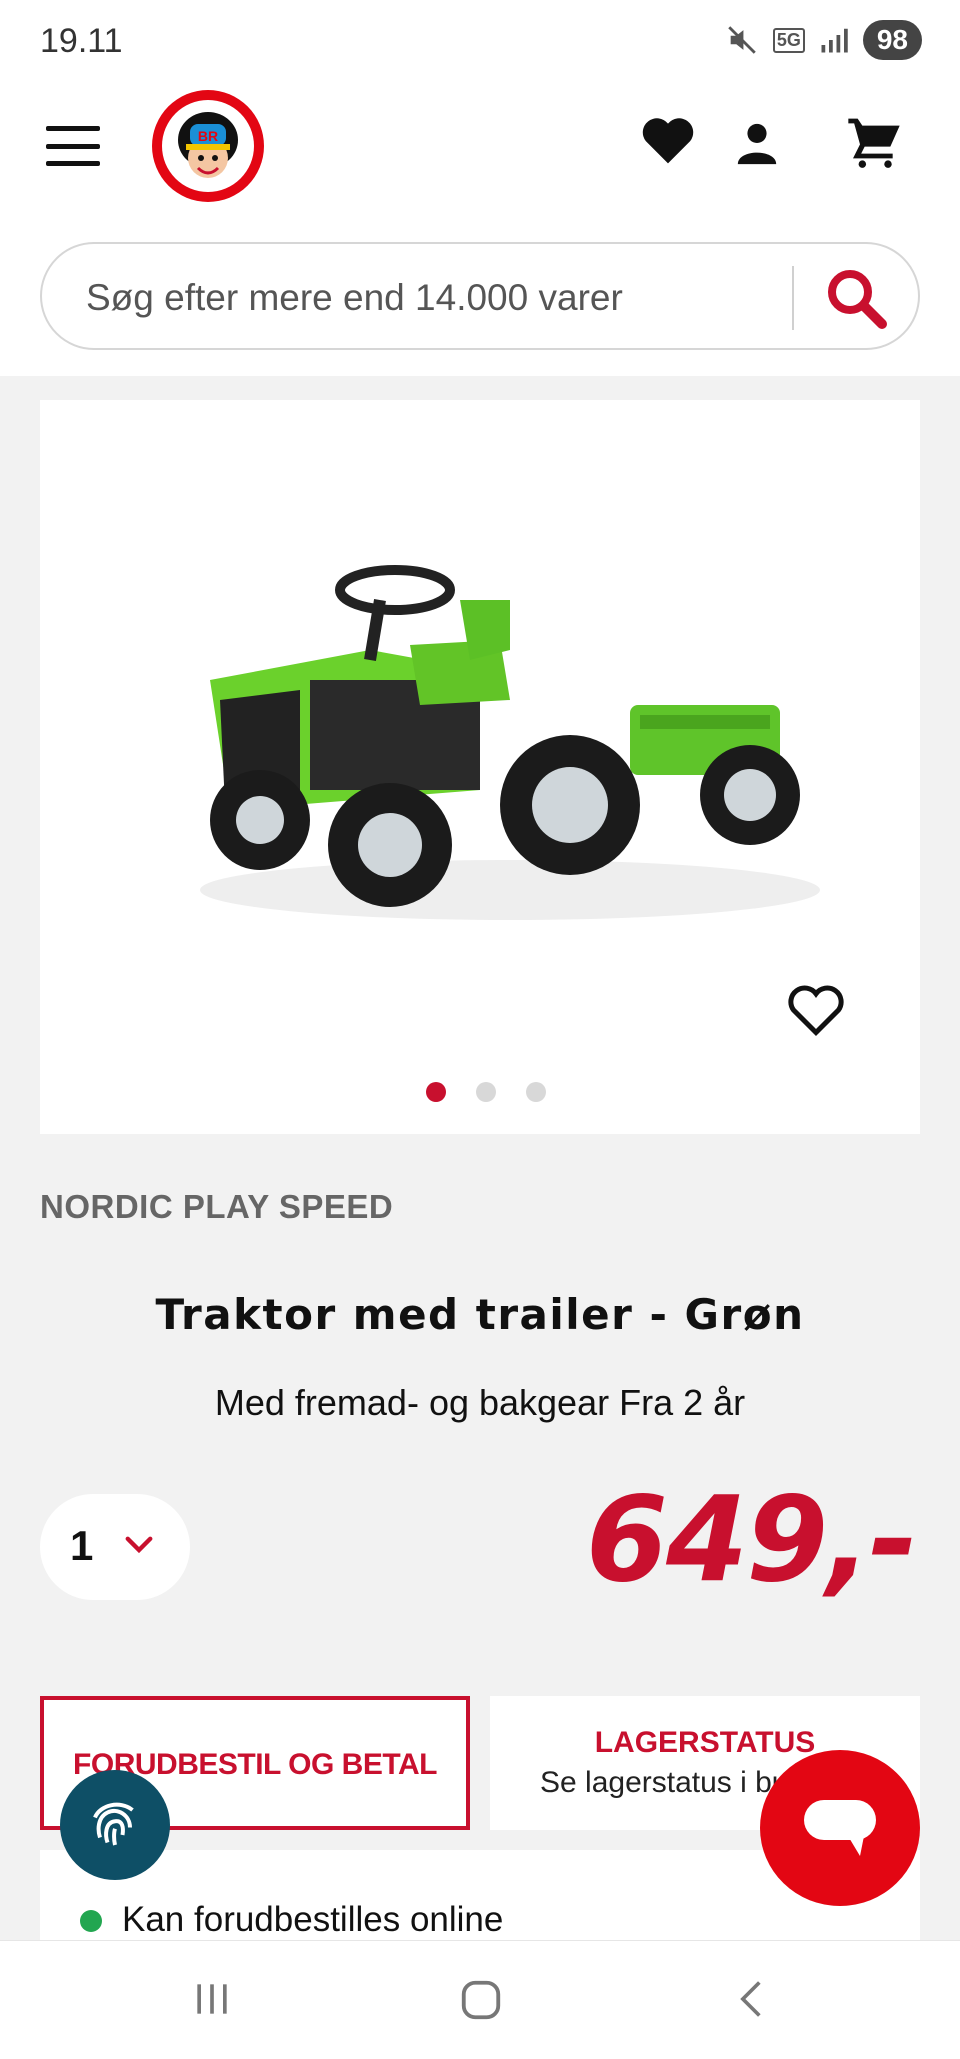 This screenshot has width=960, height=2059. Describe the element at coordinates (208, 136) in the screenshot. I see `logo-text: BR` at that location.